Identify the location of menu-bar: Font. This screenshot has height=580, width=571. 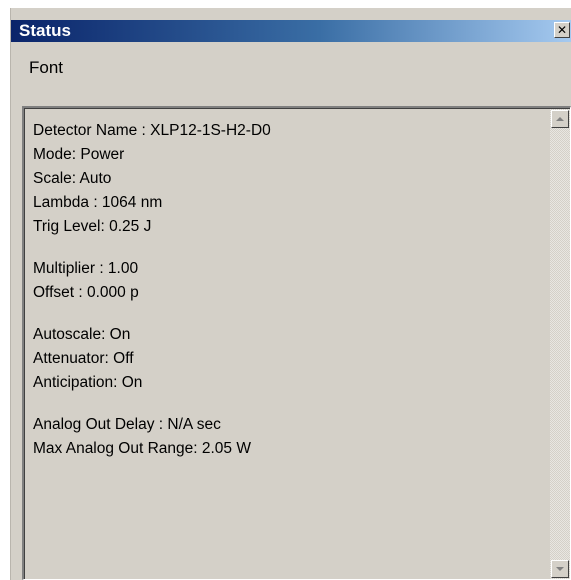
(291, 59).